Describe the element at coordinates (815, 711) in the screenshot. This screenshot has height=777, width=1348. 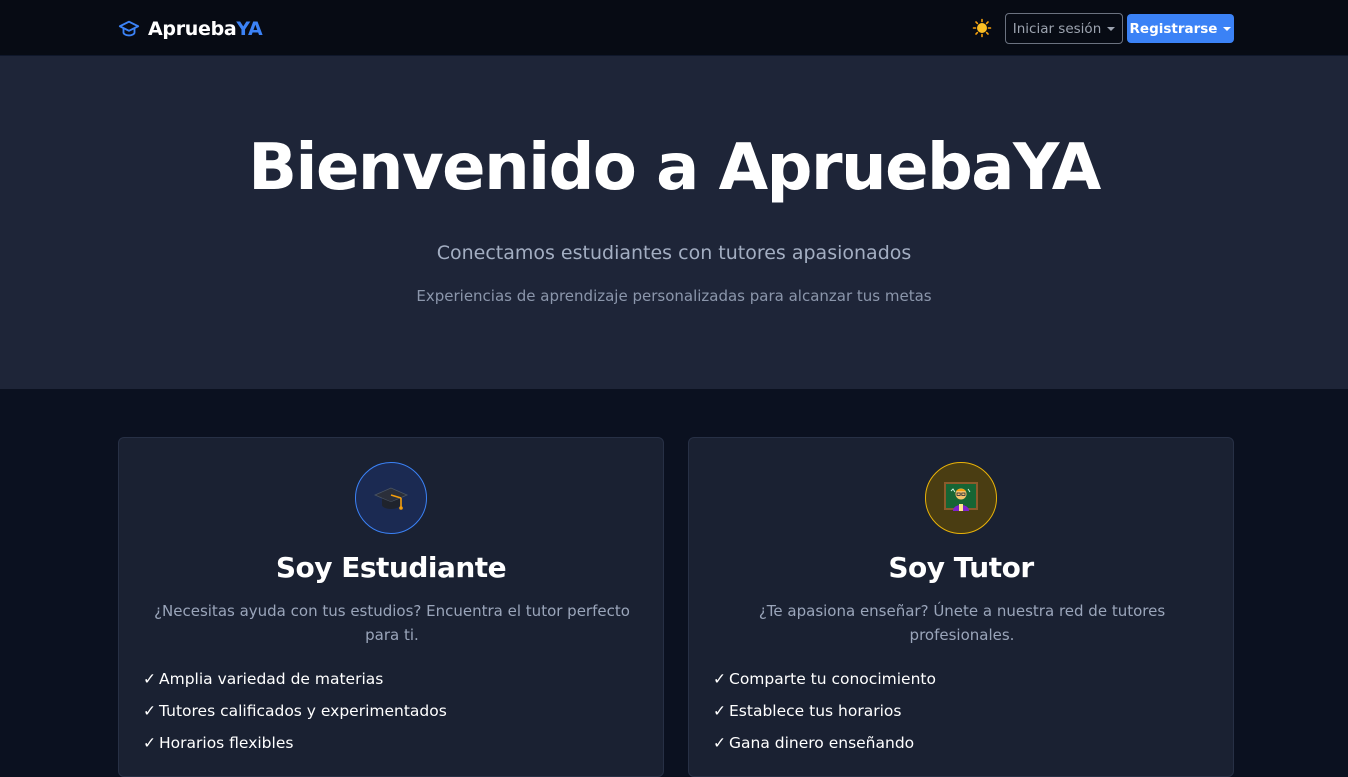
I see `feature-text: Establece tus horarios` at that location.